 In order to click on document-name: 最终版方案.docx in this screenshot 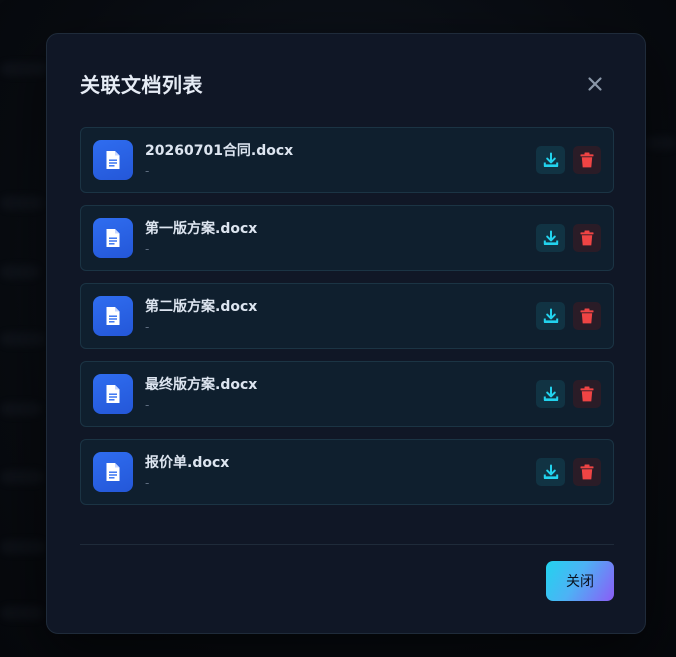, I will do `click(201, 385)`.